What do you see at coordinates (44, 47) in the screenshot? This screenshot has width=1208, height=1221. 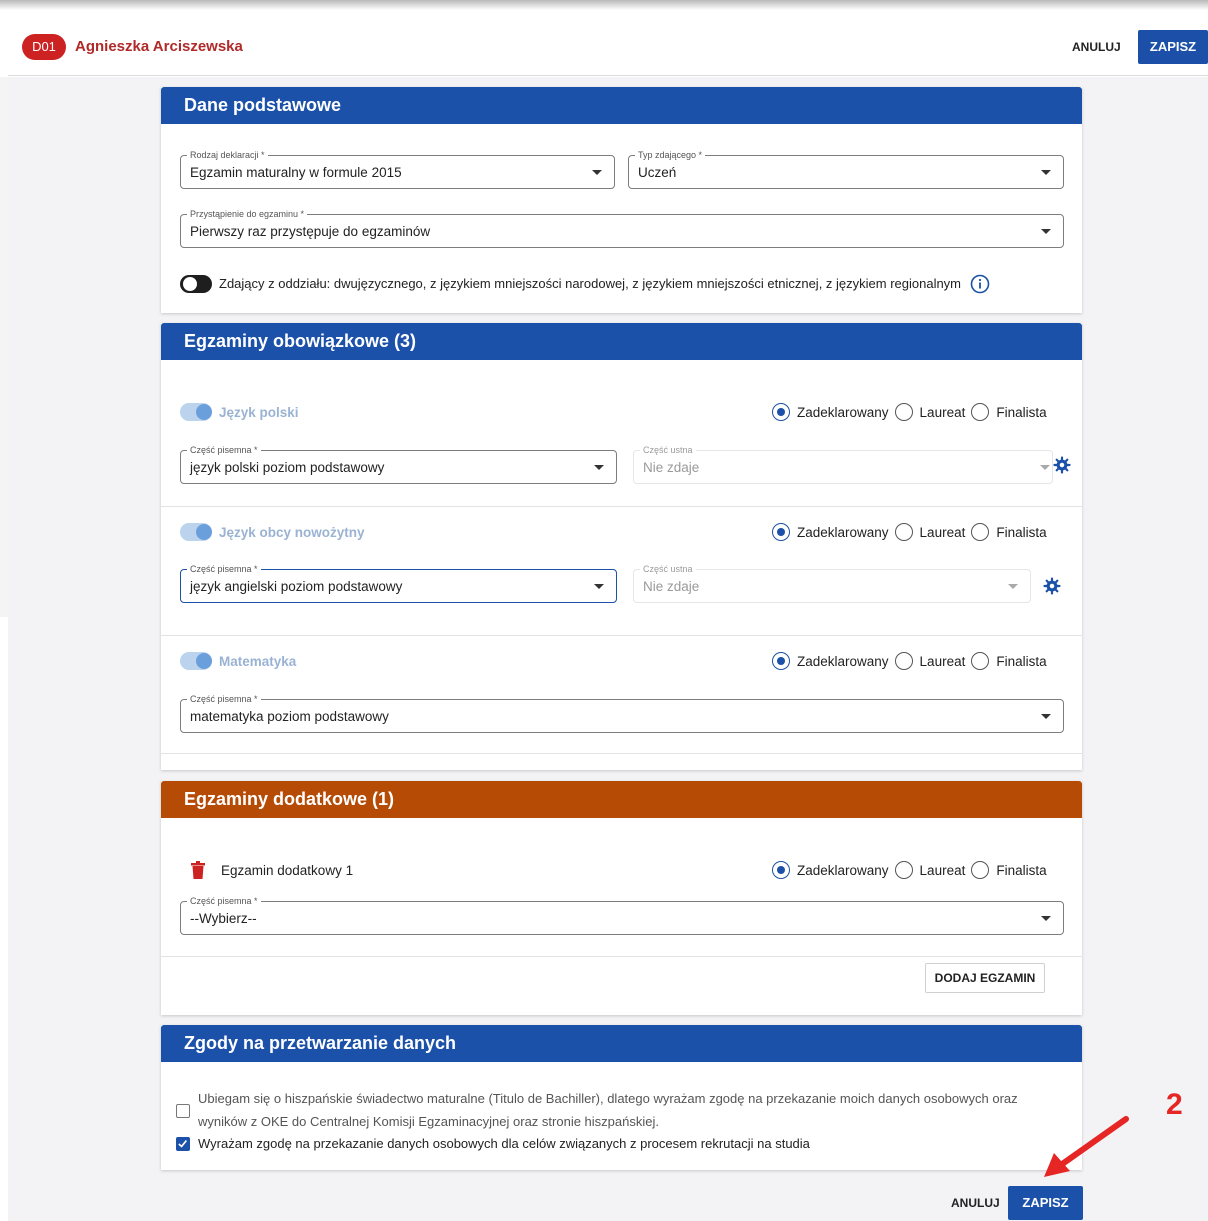 I see `student-badge: D01` at bounding box center [44, 47].